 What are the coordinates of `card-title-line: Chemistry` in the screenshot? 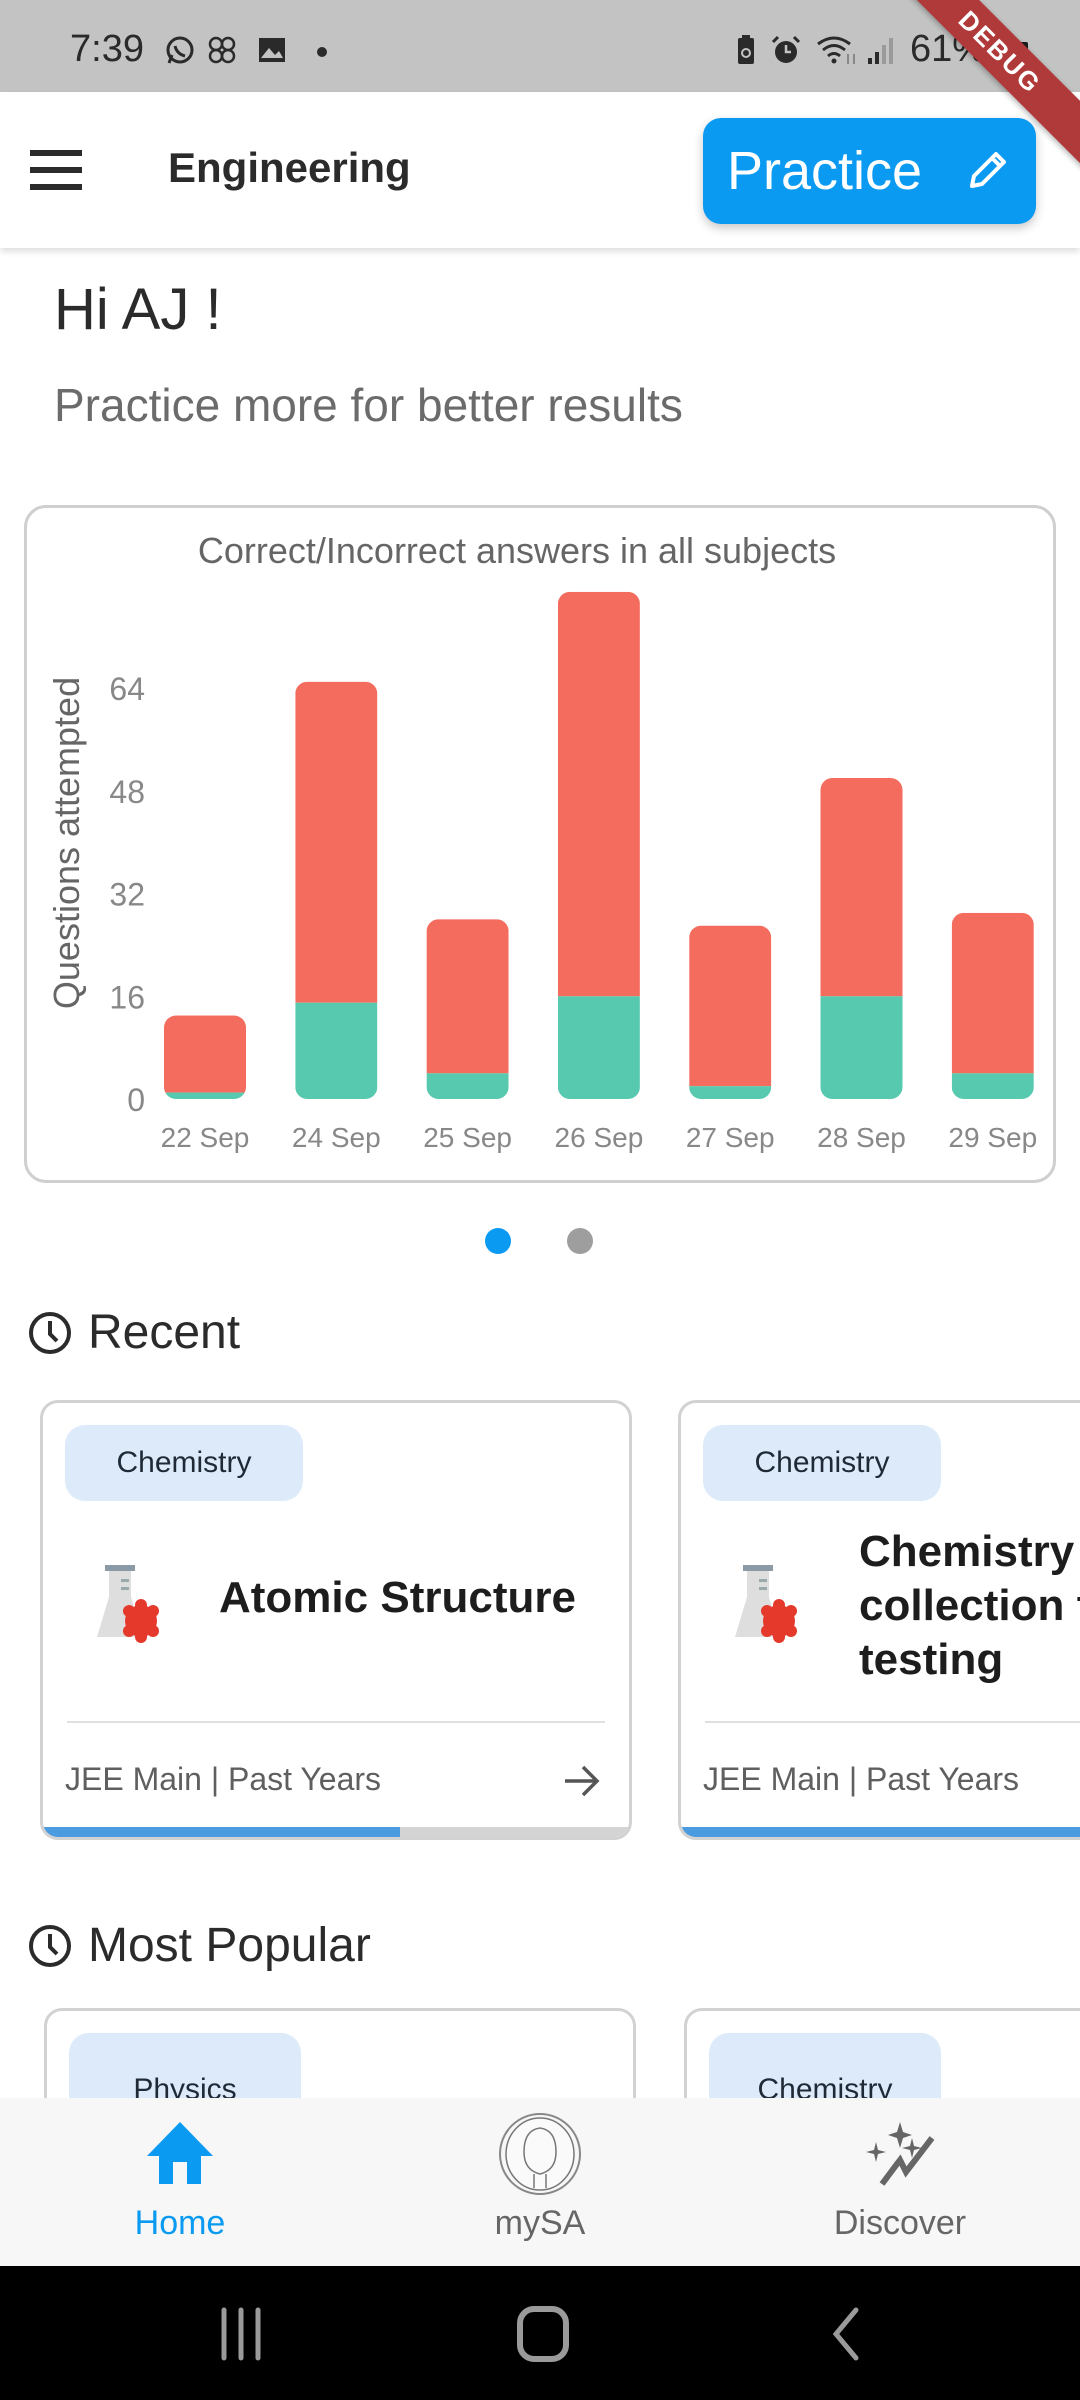 It's located at (967, 1551).